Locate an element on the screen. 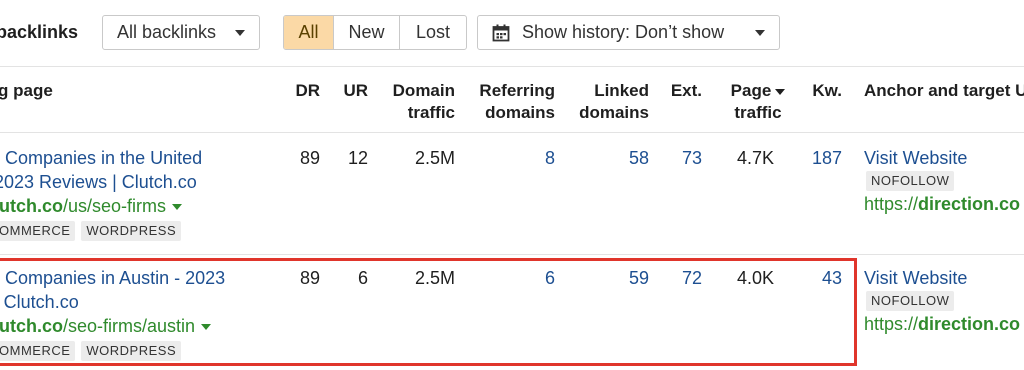  url-path: /us/seo-firms is located at coordinates (115, 206).